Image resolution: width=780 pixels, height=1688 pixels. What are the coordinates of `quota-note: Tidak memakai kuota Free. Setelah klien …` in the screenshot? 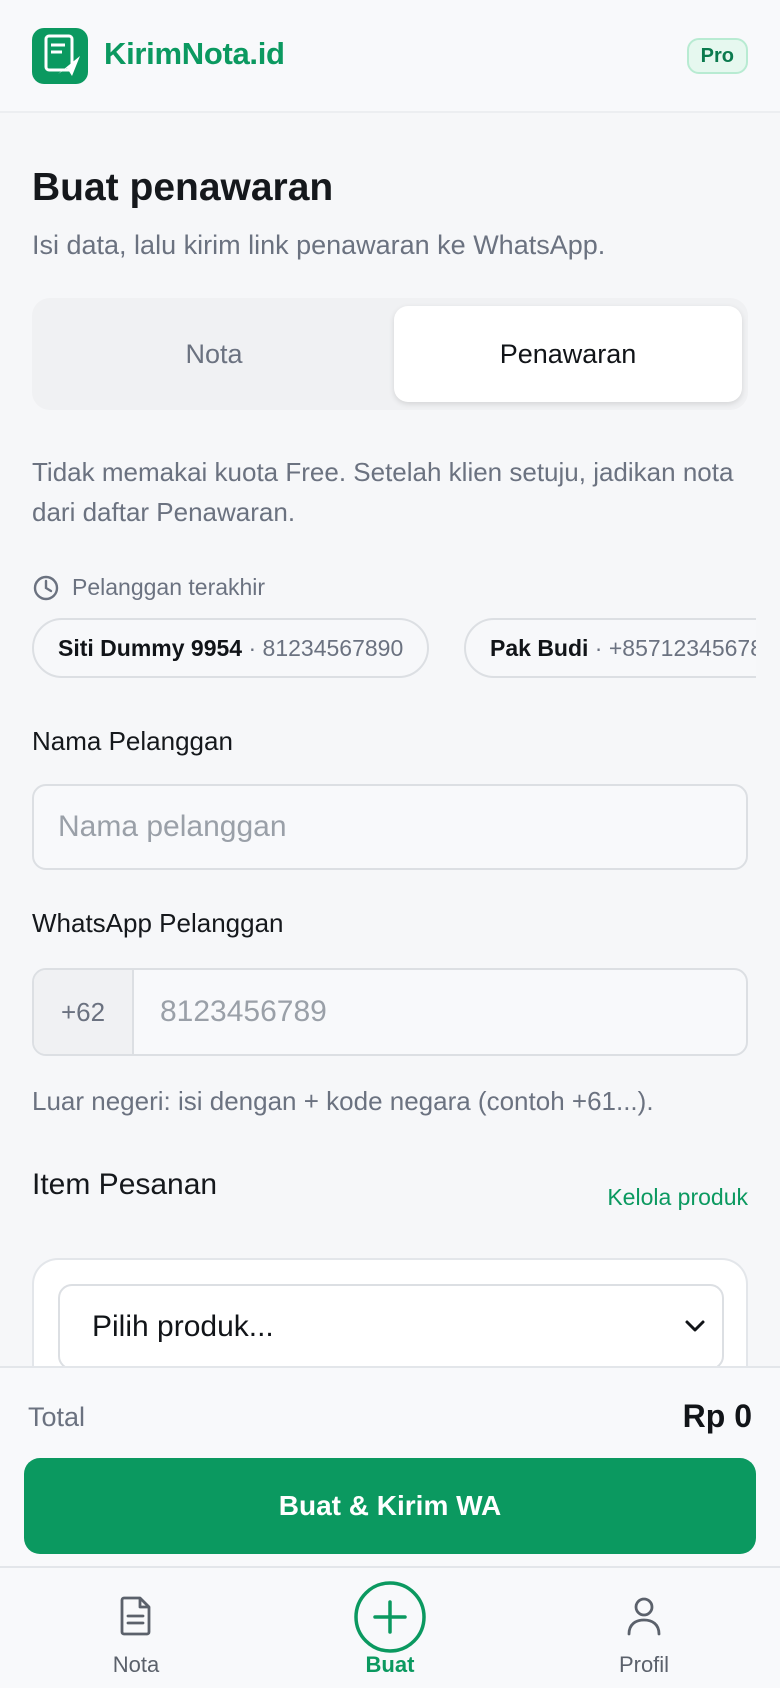 It's located at (383, 492).